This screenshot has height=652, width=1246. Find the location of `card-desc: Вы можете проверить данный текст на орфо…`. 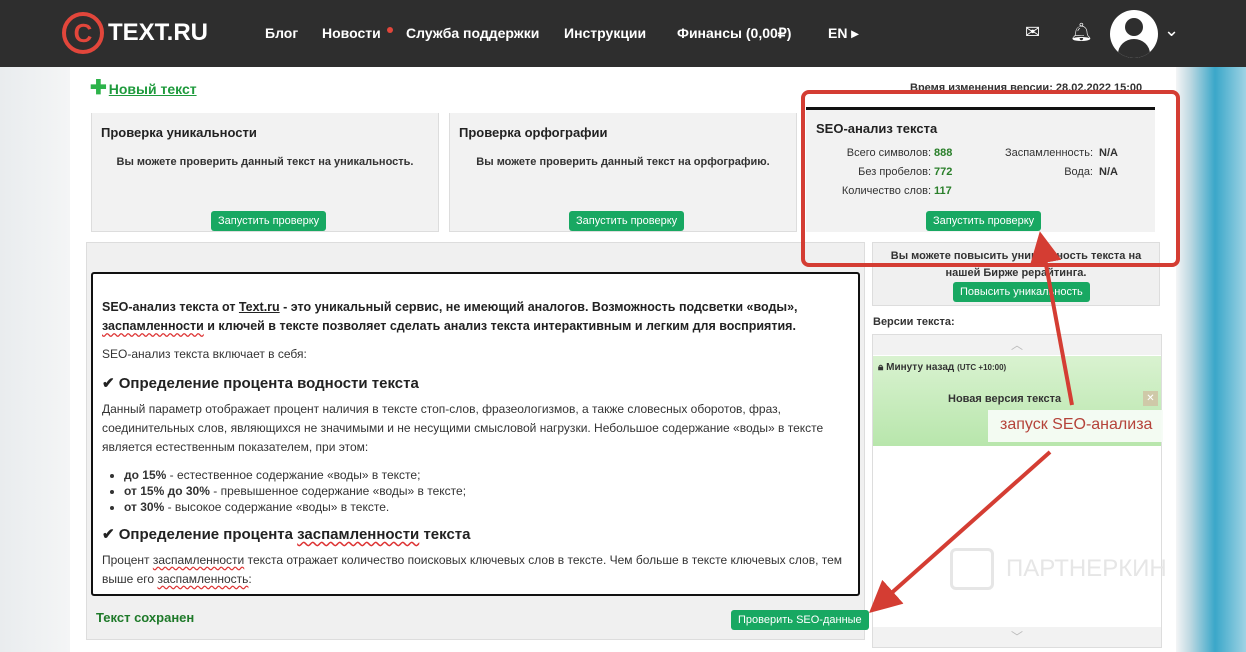

card-desc: Вы можете проверить данный текст на орфо… is located at coordinates (623, 162).